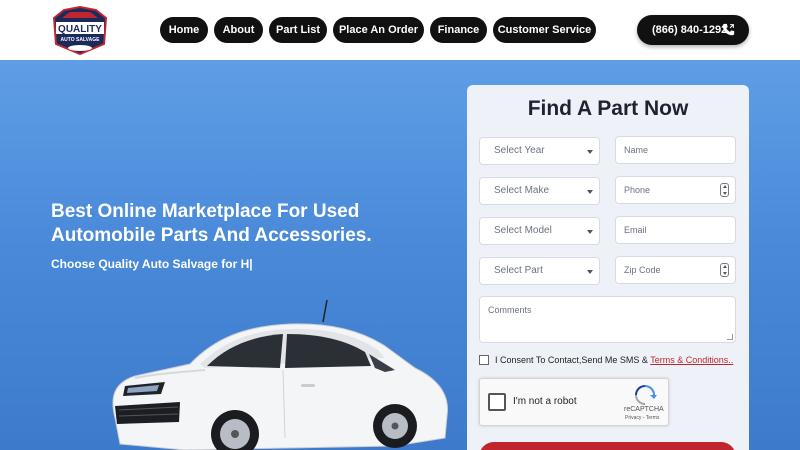 The width and height of the screenshot is (800, 450). I want to click on select-model-label: Select Model, so click(523, 230).